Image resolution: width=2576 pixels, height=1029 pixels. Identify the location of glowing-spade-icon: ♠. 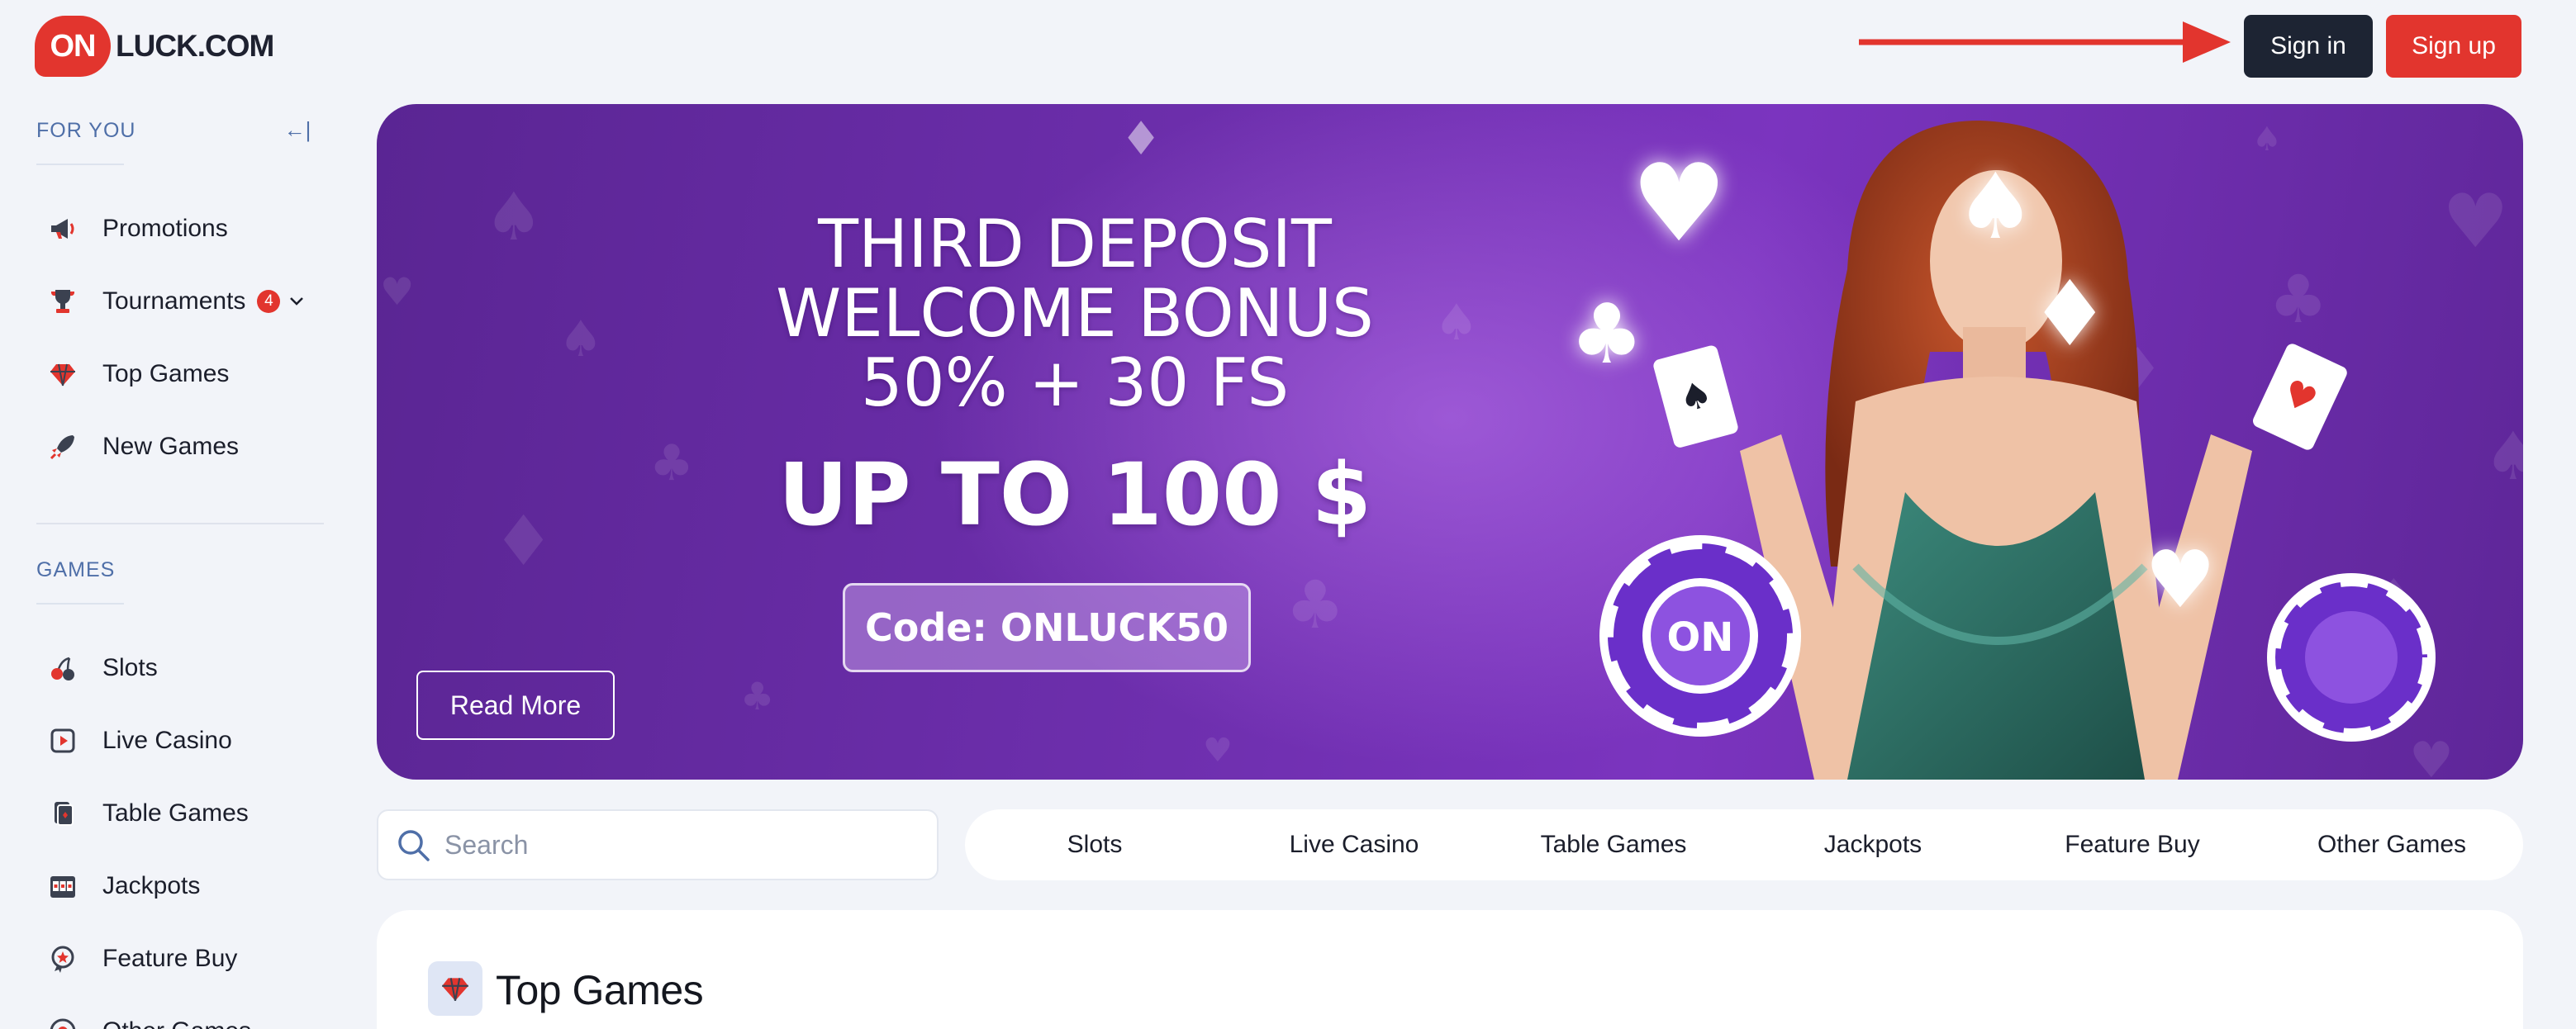
(1996, 206).